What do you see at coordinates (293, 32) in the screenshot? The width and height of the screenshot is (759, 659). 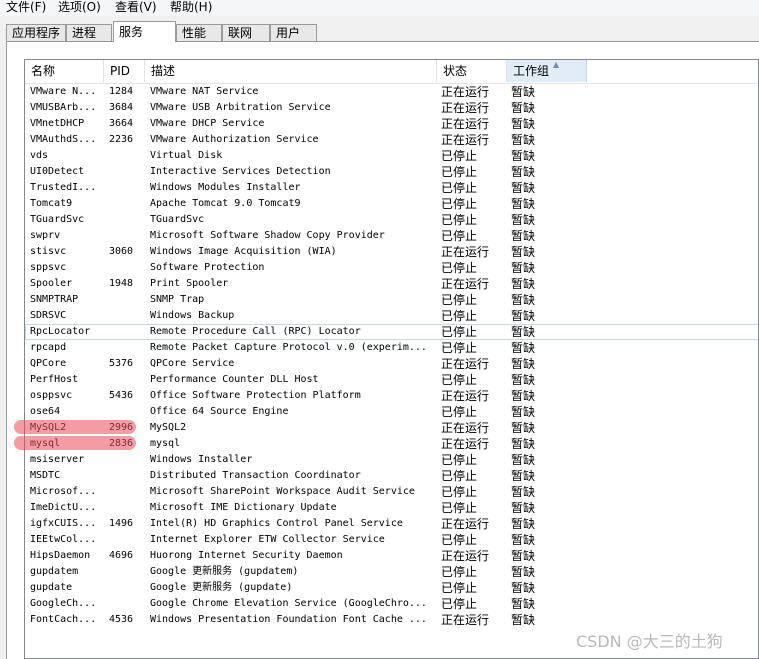 I see `tab-users: 用户` at bounding box center [293, 32].